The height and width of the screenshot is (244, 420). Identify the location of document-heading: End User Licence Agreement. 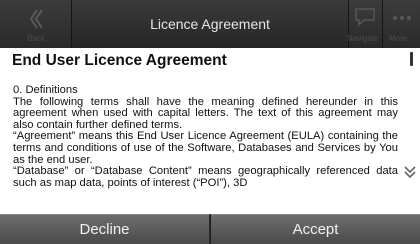
(119, 60).